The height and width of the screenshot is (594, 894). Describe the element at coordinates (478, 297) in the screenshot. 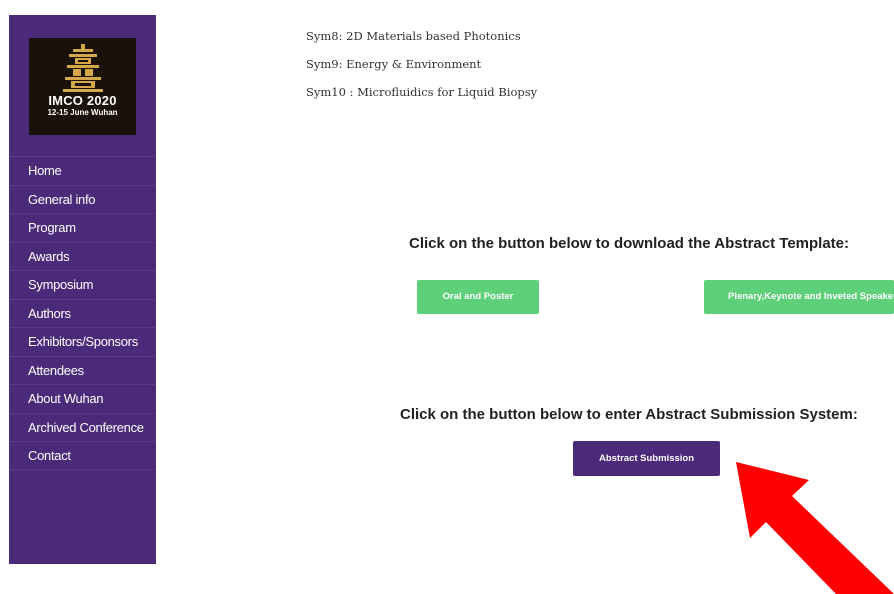

I see `oral-poster-template-button: Oral and Poster` at that location.